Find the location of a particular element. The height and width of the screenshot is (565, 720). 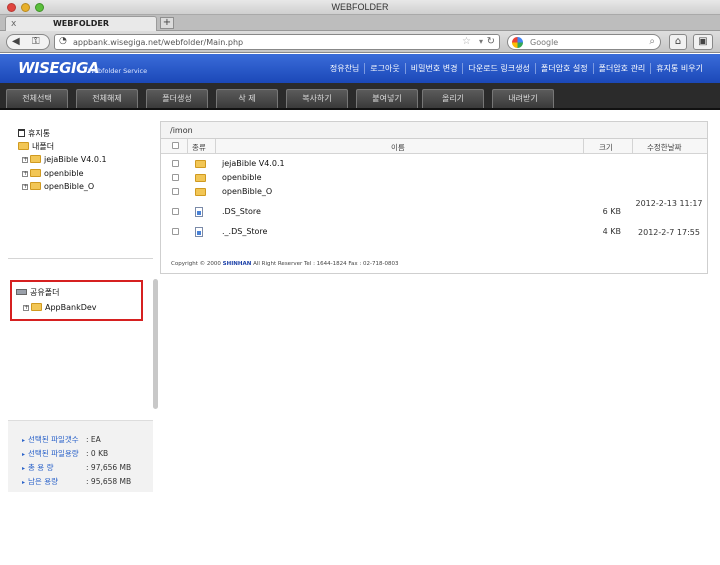

download-link-create-link: 다운로드 링크생성 is located at coordinates (498, 68).